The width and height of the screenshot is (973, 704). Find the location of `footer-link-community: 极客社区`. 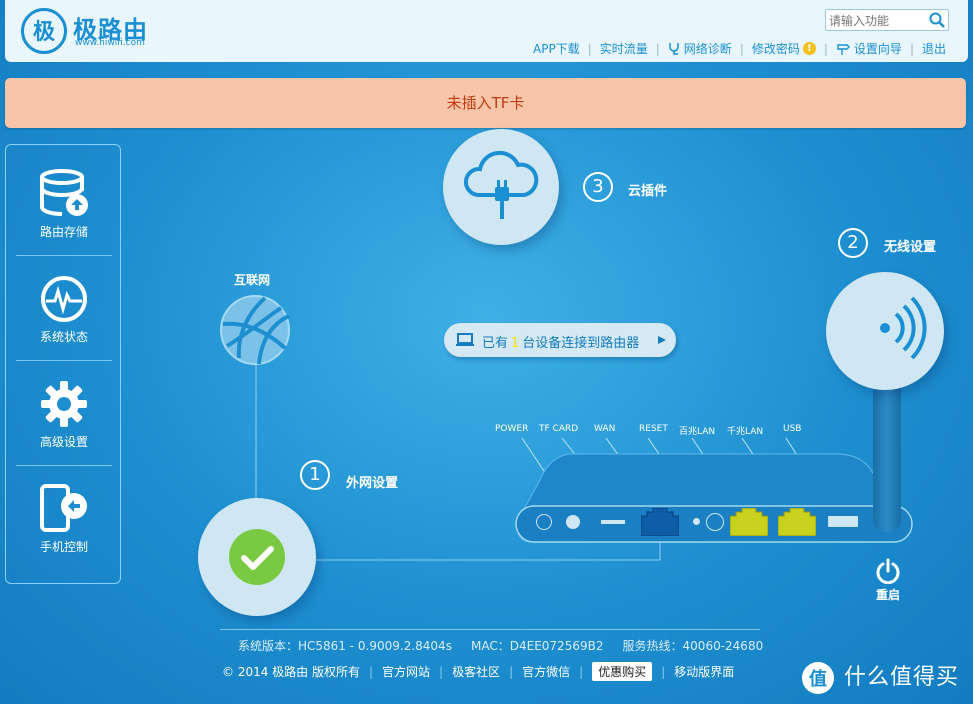

footer-link-community: 极客社区 is located at coordinates (476, 671).